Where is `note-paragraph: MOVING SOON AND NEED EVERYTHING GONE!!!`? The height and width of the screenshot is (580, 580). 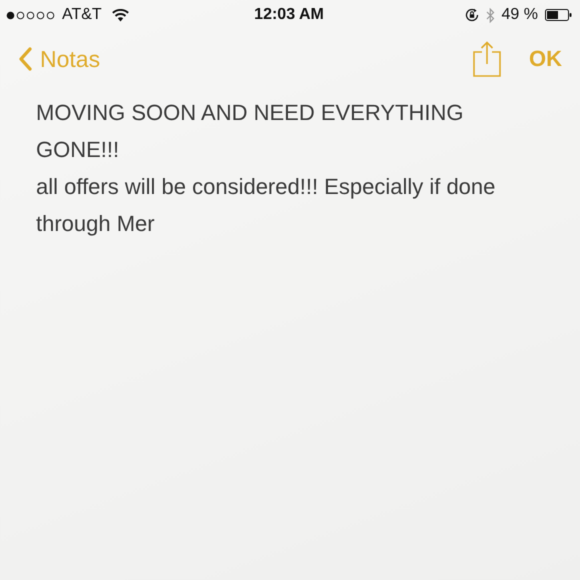 note-paragraph: MOVING SOON AND NEED EVERYTHING GONE!!! is located at coordinates (250, 131).